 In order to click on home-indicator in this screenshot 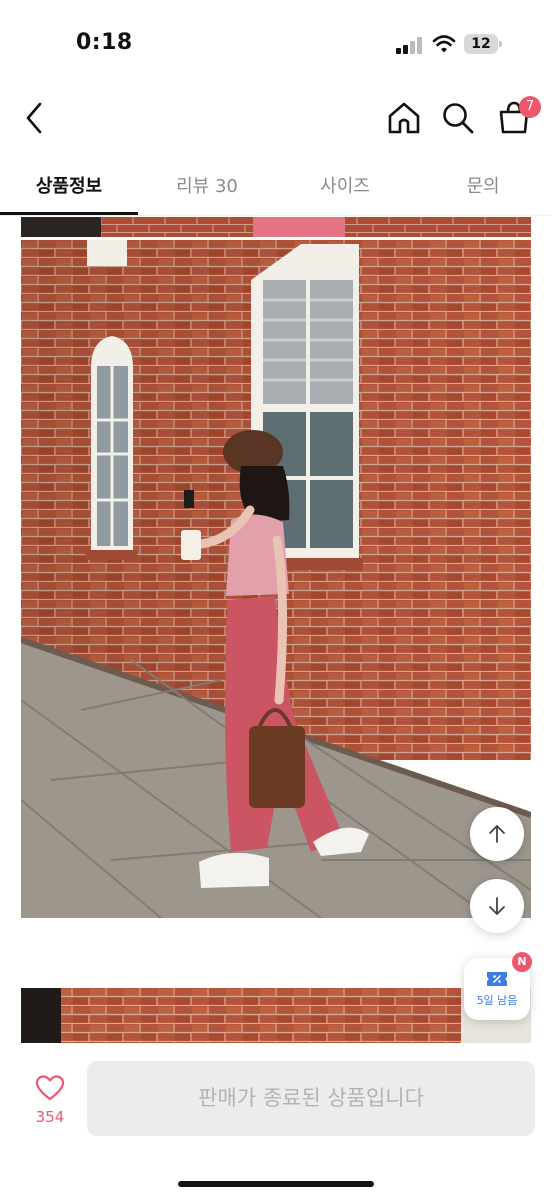, I will do `click(276, 1184)`.